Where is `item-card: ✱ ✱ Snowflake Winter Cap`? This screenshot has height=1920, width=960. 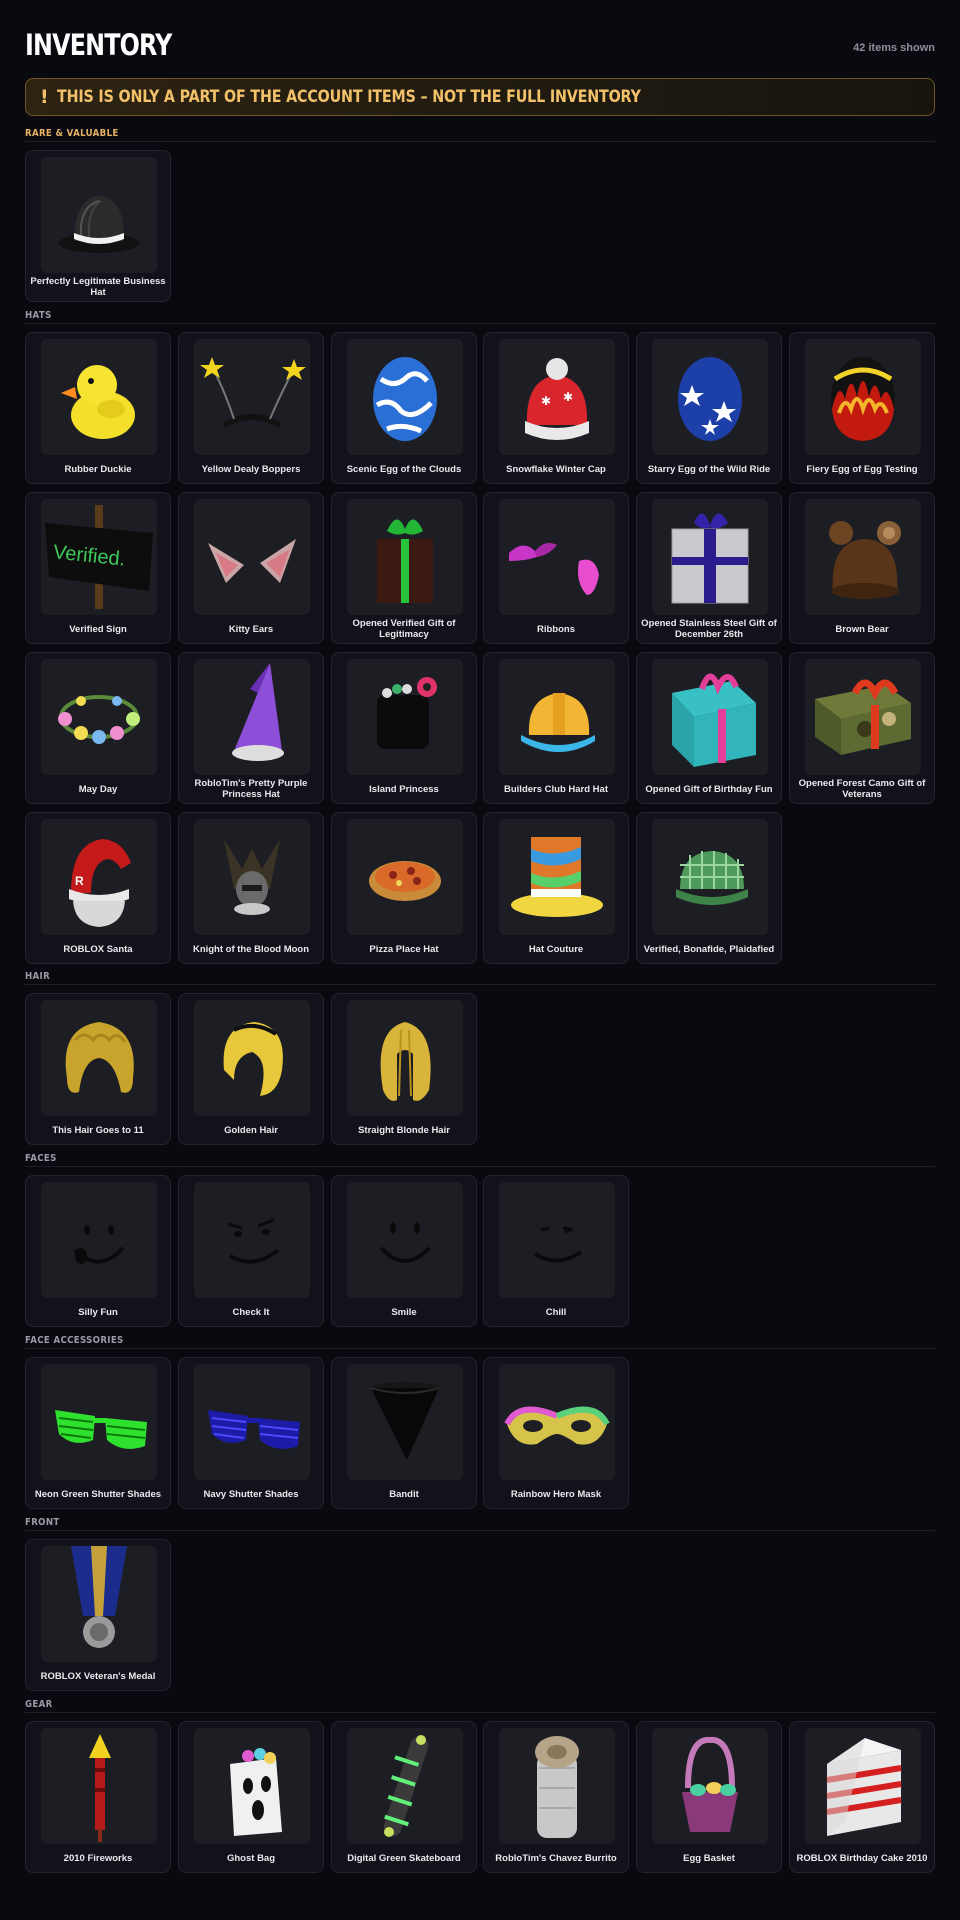 item-card: ✱ ✱ Snowflake Winter Cap is located at coordinates (556, 408).